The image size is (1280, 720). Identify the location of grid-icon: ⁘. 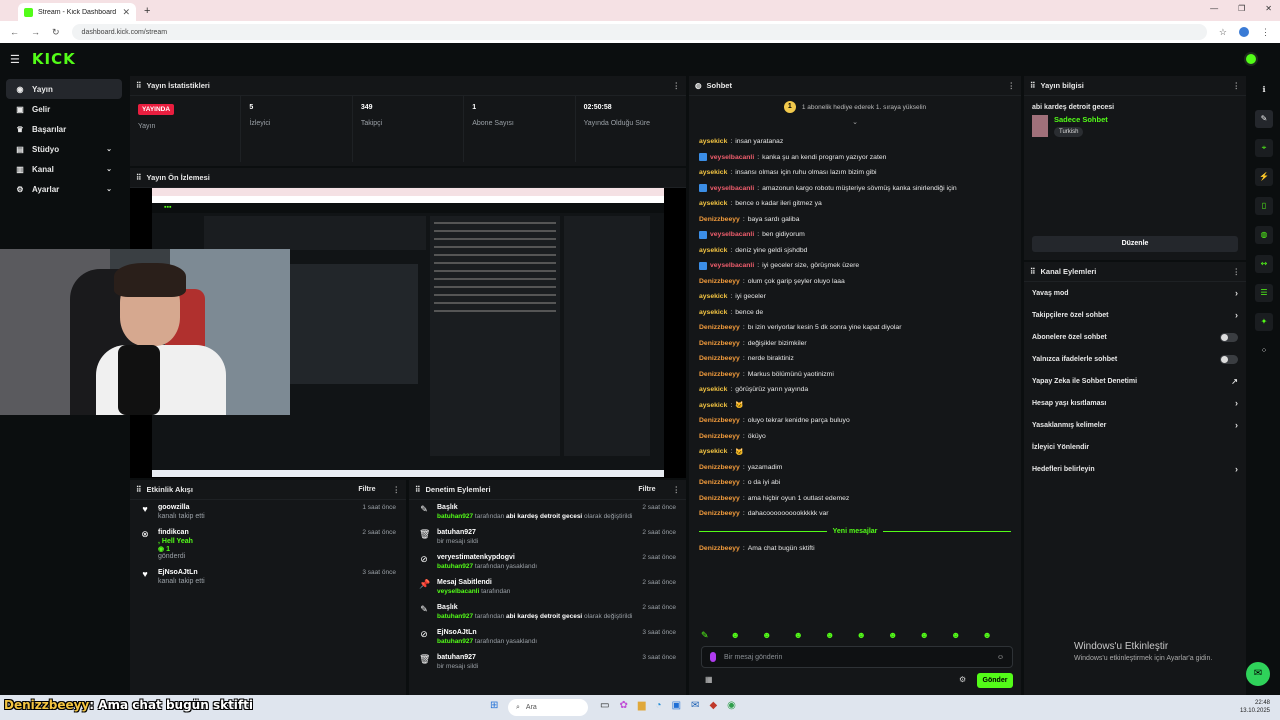
(1264, 351).